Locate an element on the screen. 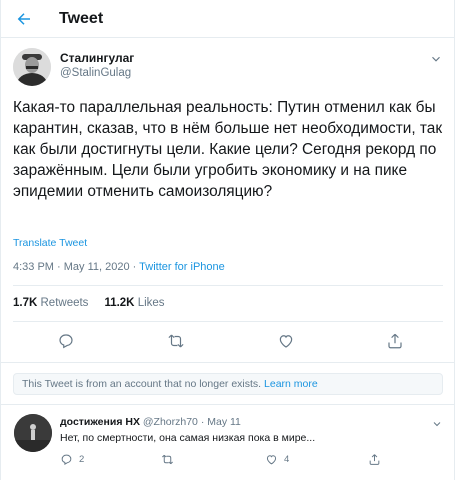  learn-more-link: Learn more is located at coordinates (291, 384).